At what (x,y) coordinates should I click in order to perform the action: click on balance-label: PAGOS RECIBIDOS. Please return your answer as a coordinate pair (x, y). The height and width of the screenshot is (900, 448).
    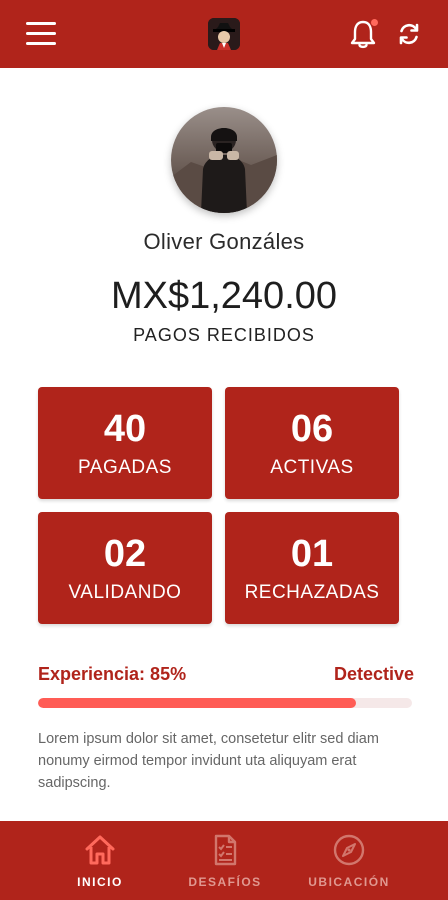
    Looking at the image, I should click on (224, 335).